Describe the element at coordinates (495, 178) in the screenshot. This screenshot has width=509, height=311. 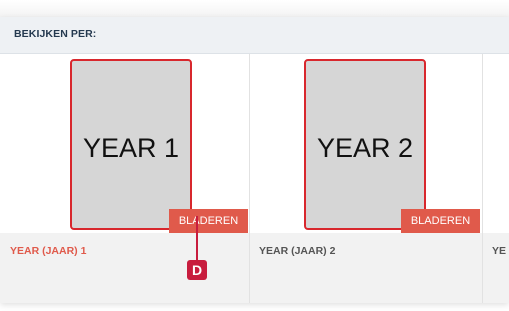
I see `year-card-3: YE` at that location.